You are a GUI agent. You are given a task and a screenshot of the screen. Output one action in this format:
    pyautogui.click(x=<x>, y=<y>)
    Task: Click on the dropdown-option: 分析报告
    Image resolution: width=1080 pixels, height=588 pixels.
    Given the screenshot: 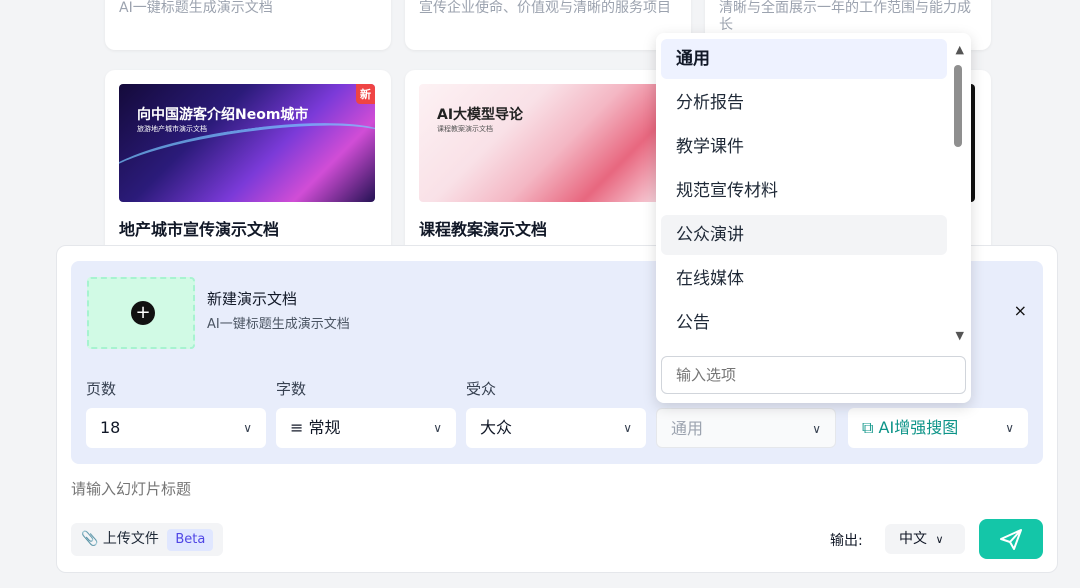 What is the action you would take?
    pyautogui.click(x=804, y=103)
    